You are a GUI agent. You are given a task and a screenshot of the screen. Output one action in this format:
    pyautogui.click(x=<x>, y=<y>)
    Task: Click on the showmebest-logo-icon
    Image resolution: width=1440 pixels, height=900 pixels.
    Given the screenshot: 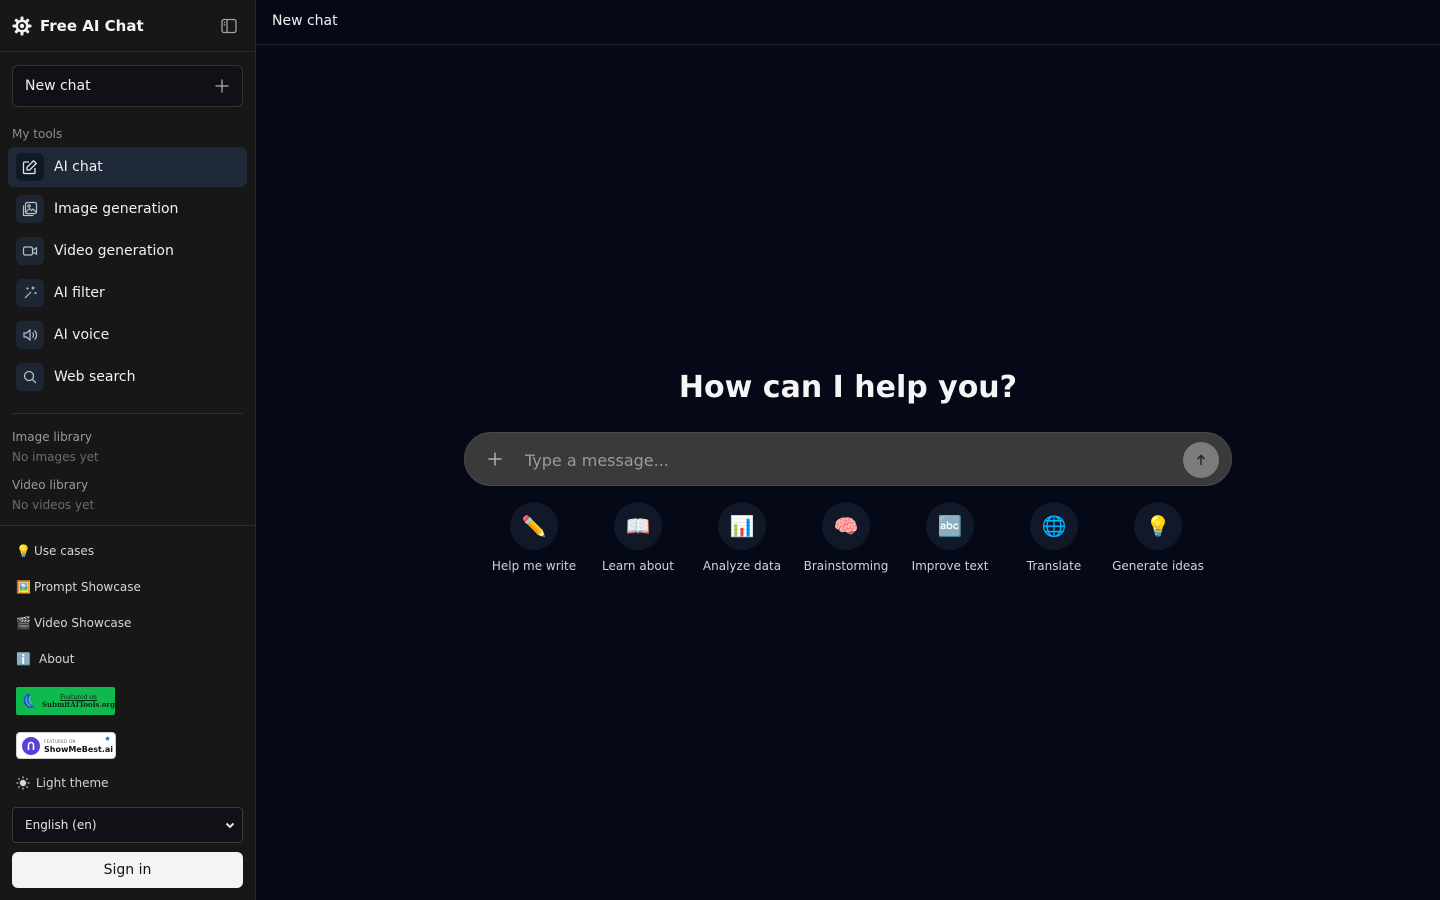 What is the action you would take?
    pyautogui.click(x=31, y=745)
    